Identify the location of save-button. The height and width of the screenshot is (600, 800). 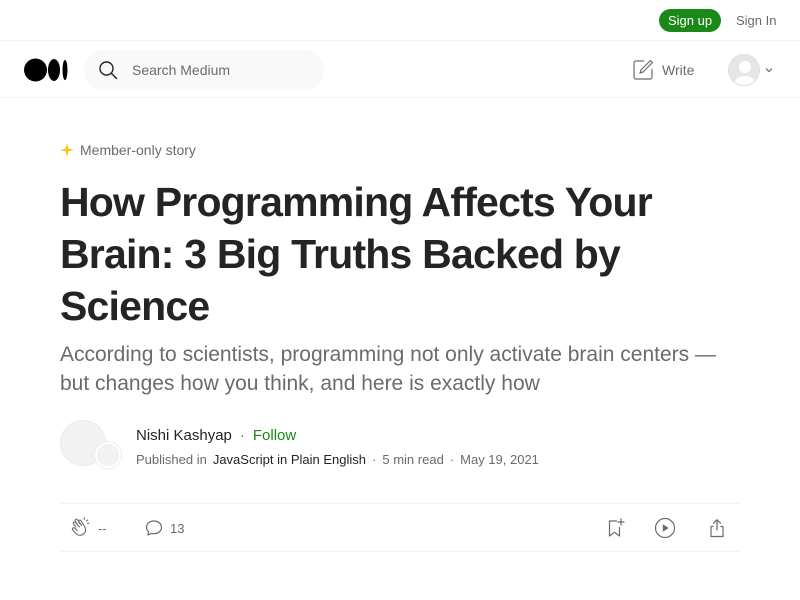
(615, 528).